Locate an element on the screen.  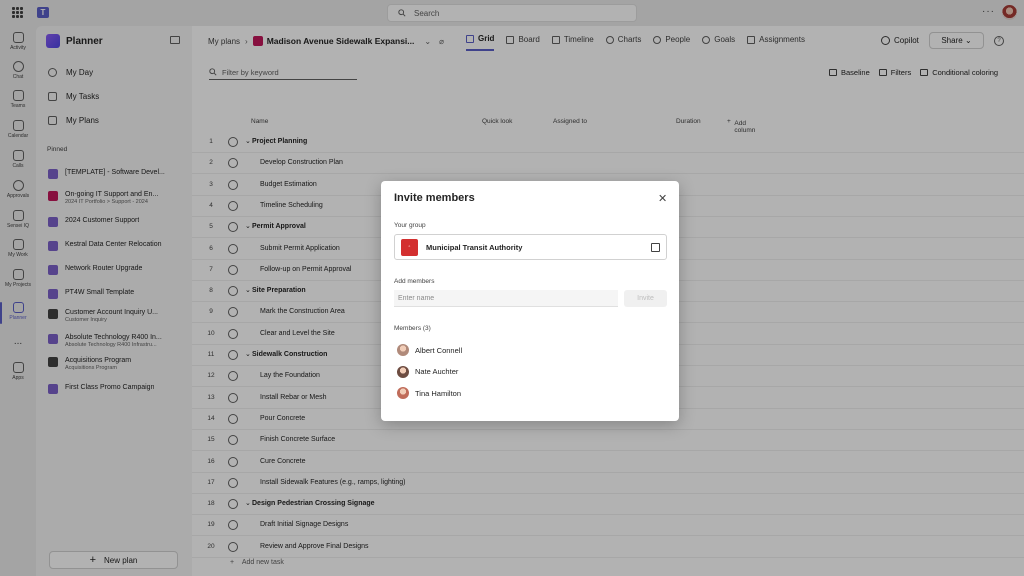
member-name: Tina Hamilton is located at coordinates (438, 393).